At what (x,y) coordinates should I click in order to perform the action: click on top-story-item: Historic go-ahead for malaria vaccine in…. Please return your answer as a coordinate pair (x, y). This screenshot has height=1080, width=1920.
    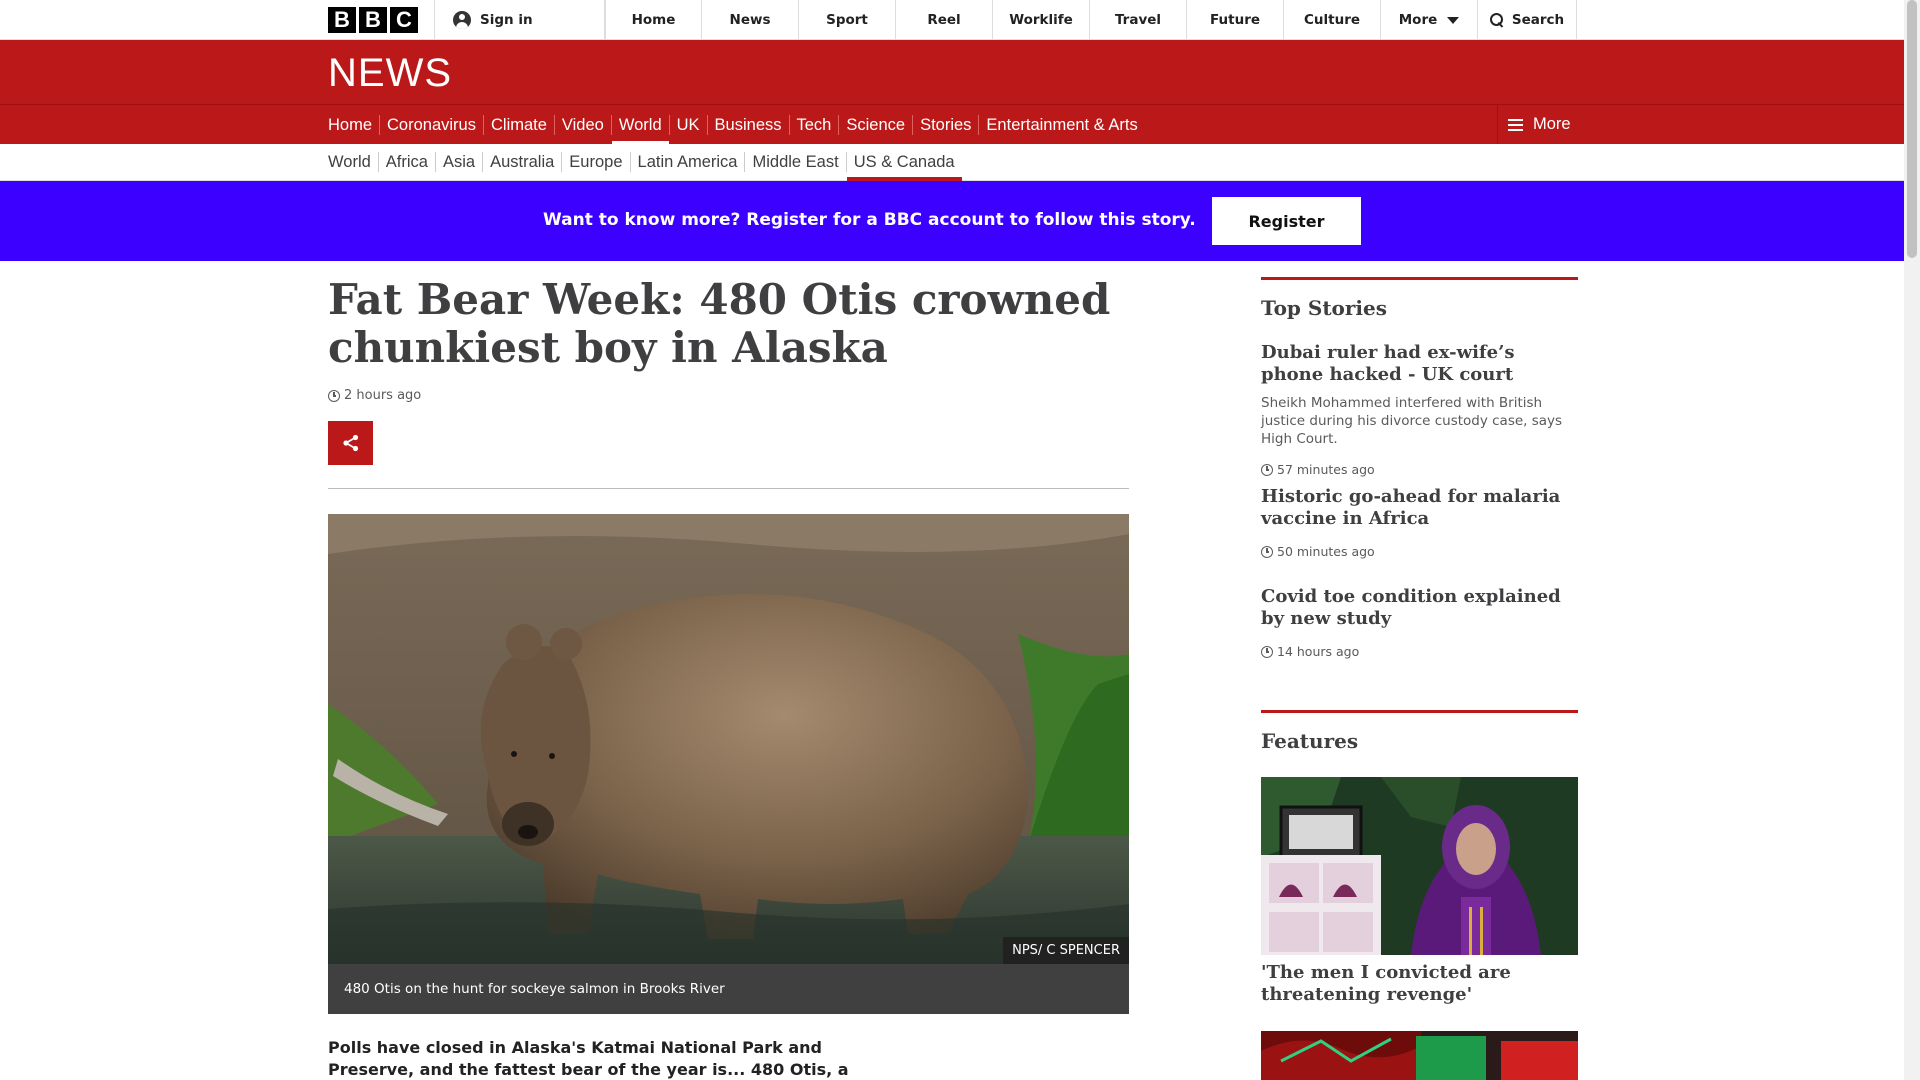
    Looking at the image, I should click on (1419, 522).